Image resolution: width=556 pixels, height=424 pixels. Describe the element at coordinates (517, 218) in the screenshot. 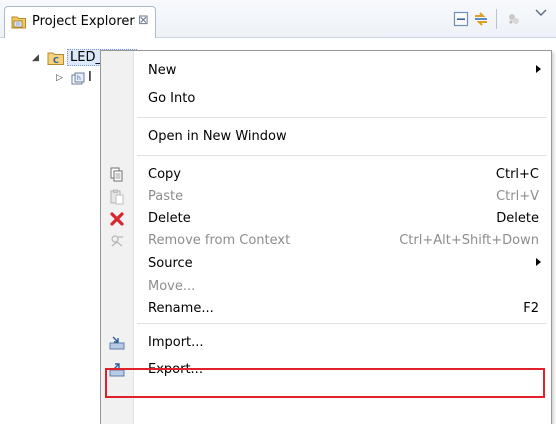

I see `shortcut-label: Delete` at that location.